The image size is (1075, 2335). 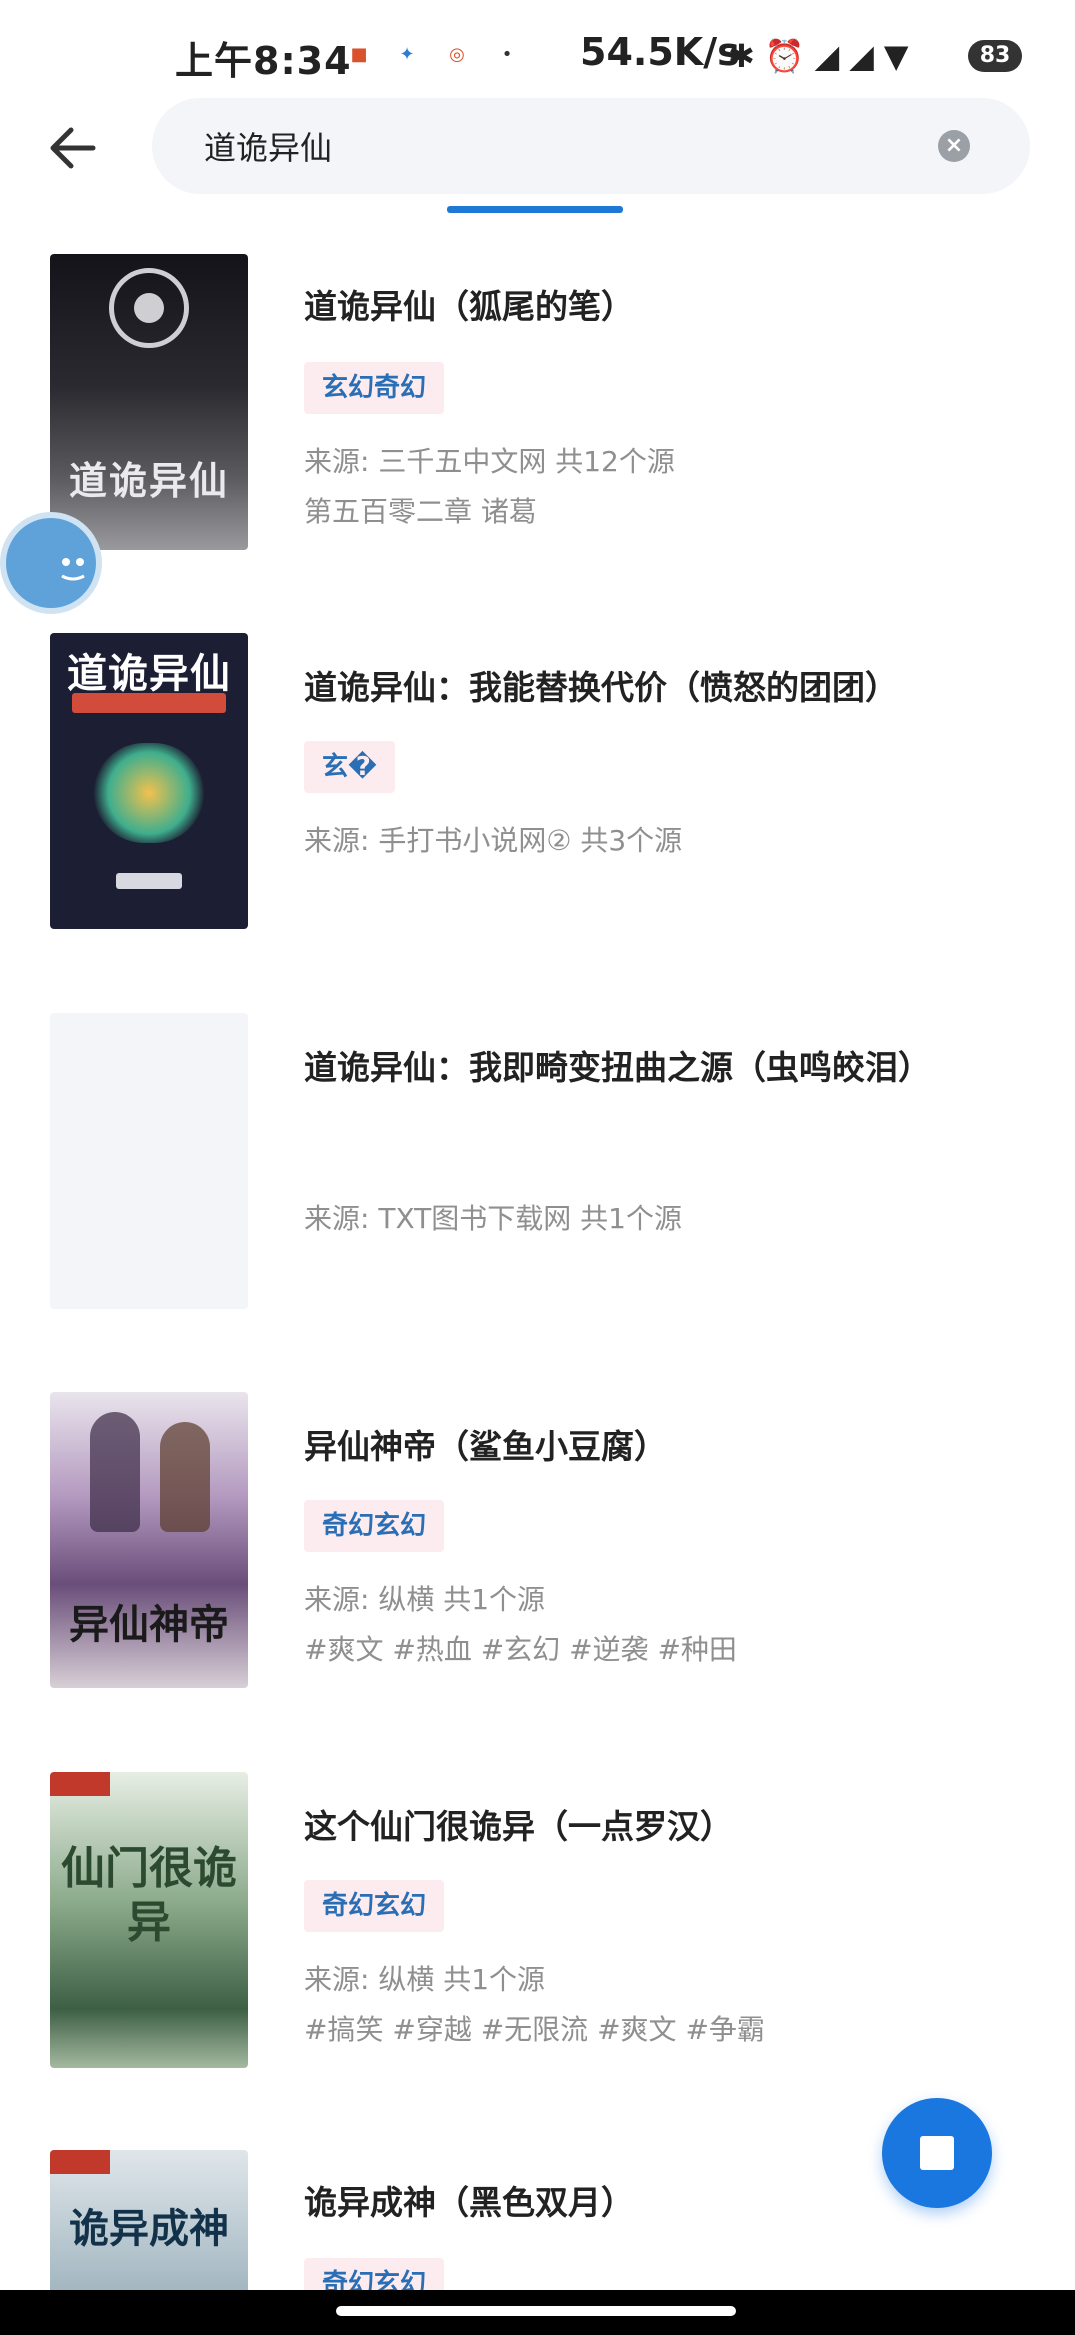 I want to click on book-keywords: #爽文 #热血 #玄幻 #逆袭 #种田, so click(x=520, y=1649).